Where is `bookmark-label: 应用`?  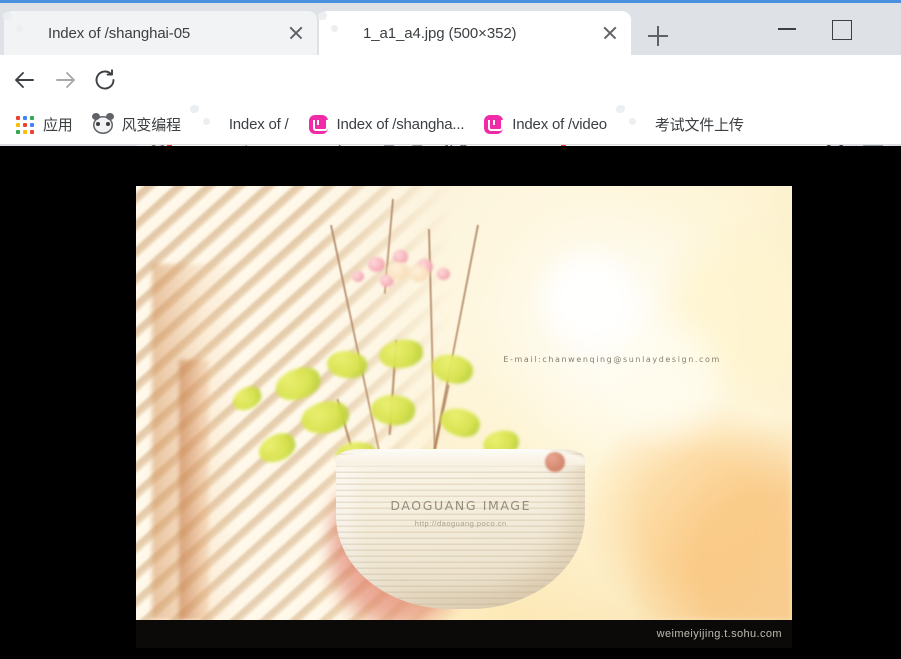
bookmark-label: 应用 is located at coordinates (58, 125).